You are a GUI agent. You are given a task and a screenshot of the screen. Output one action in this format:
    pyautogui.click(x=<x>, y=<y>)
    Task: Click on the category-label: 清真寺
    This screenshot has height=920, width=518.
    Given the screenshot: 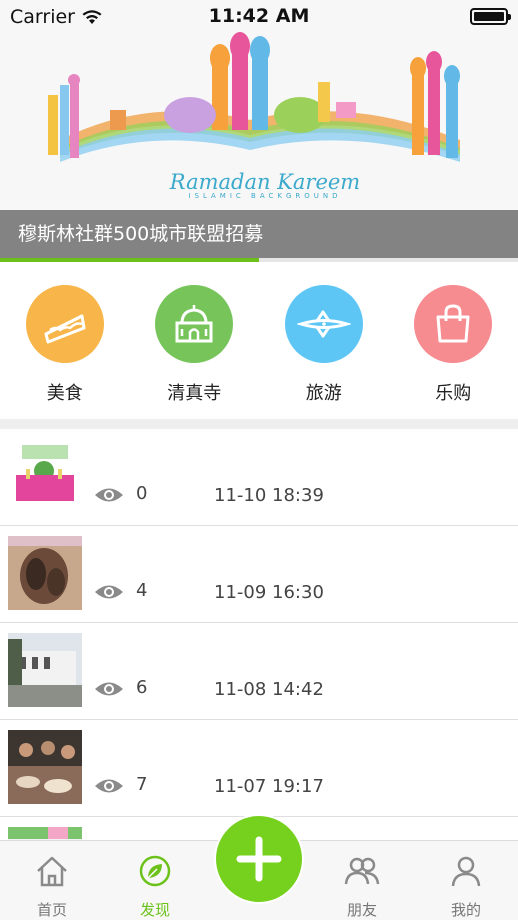 What is the action you would take?
    pyautogui.click(x=194, y=393)
    